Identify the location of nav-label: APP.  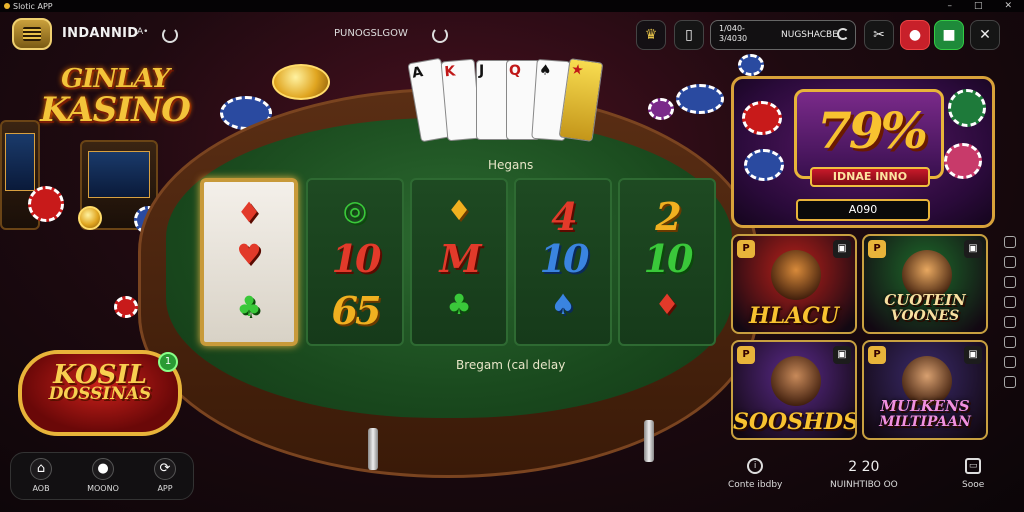
(165, 488).